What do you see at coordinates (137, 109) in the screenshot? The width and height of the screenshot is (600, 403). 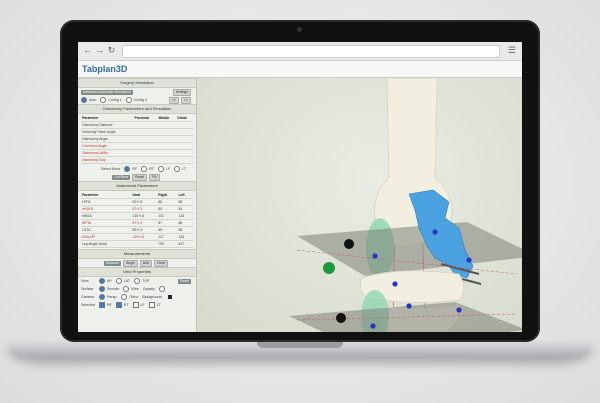 I see `osteotomy-section-title: Osteotomy Parameters and Simulation` at bounding box center [137, 109].